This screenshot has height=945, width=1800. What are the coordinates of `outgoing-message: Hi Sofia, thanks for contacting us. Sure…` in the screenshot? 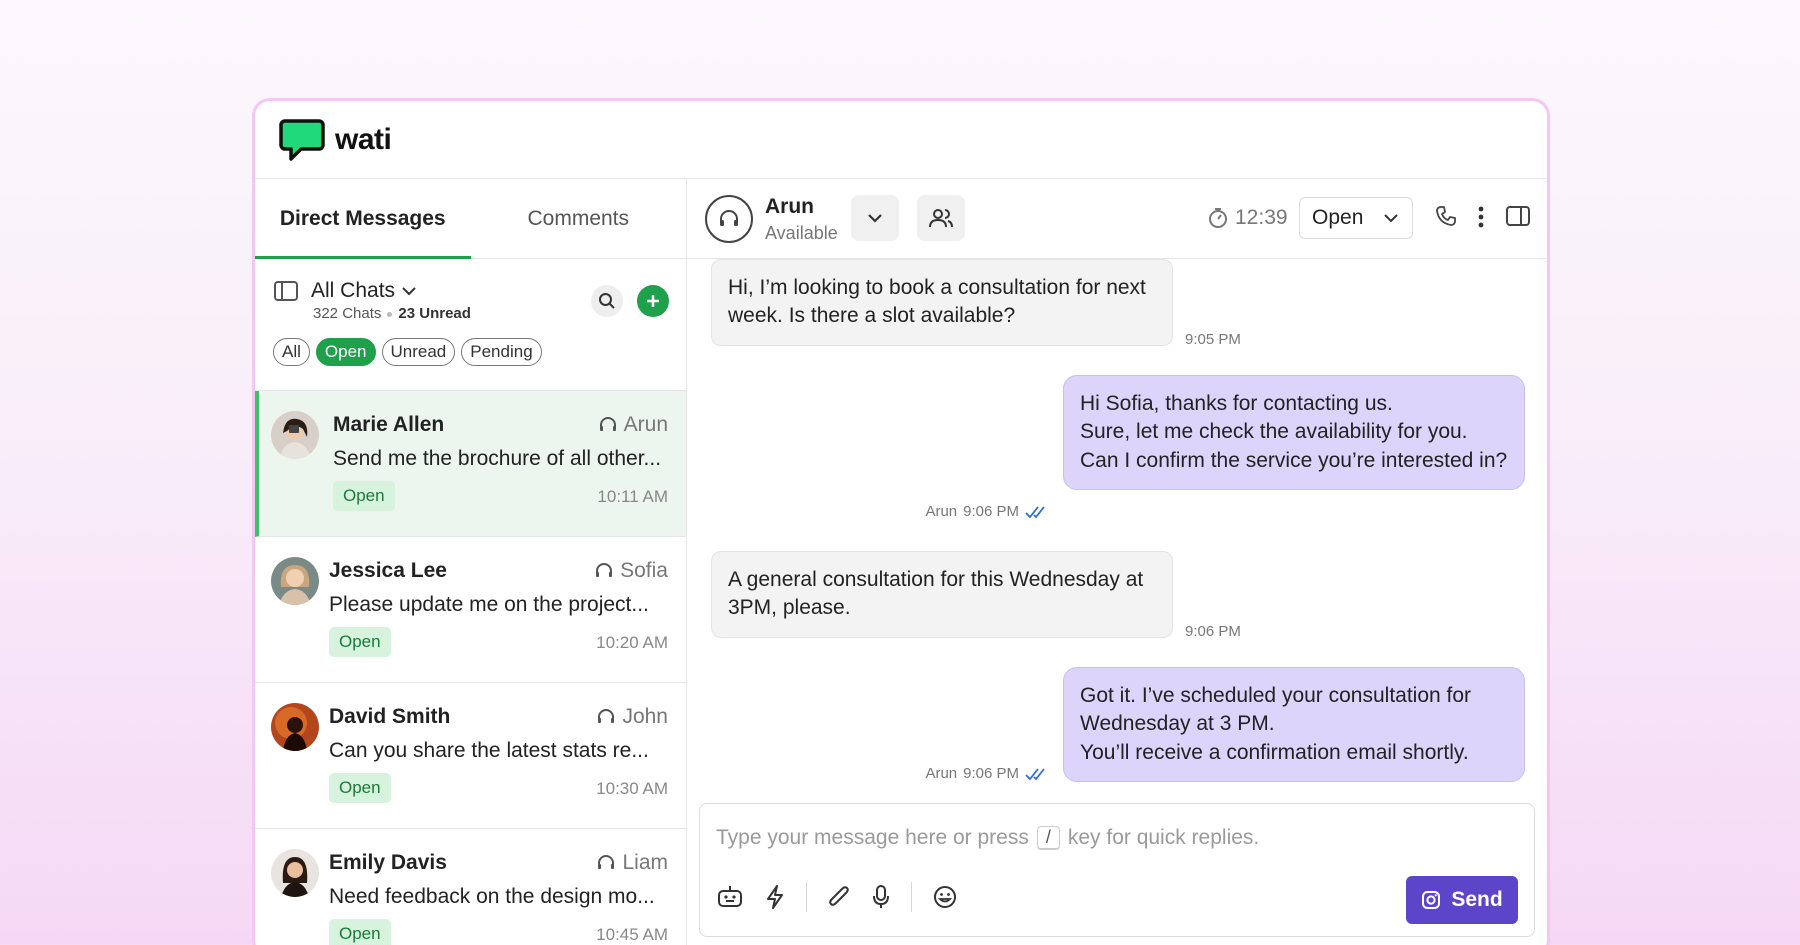 It's located at (1294, 433).